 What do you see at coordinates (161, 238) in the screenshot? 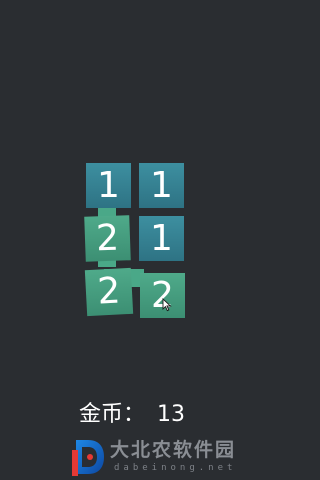
I see `tile-row2-col2: 1` at bounding box center [161, 238].